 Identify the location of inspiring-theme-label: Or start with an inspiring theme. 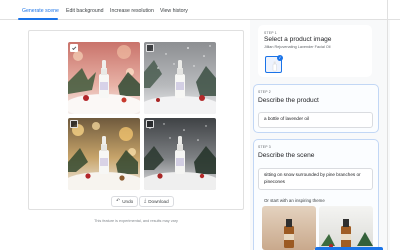
(294, 200).